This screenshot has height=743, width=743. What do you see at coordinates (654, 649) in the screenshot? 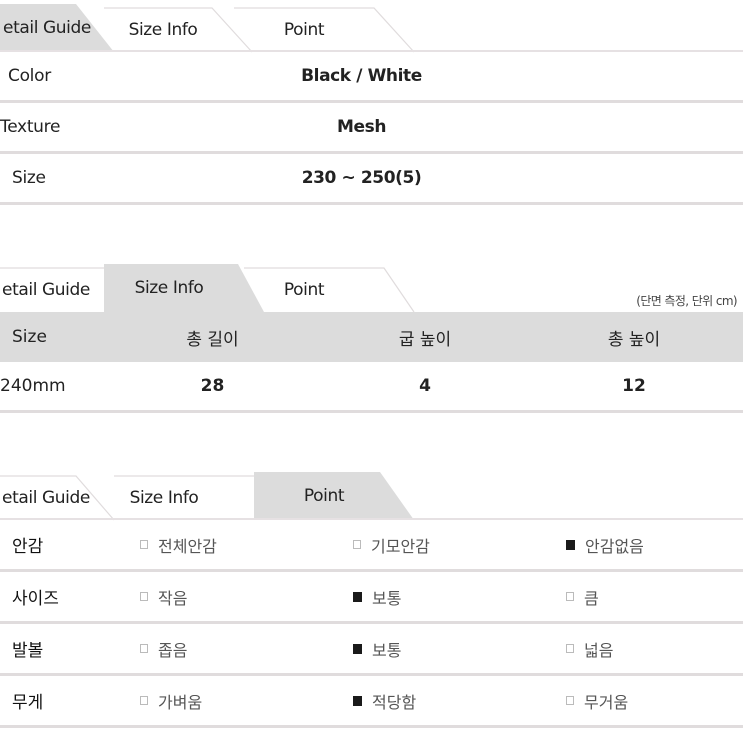
I see `option: 넓음` at bounding box center [654, 649].